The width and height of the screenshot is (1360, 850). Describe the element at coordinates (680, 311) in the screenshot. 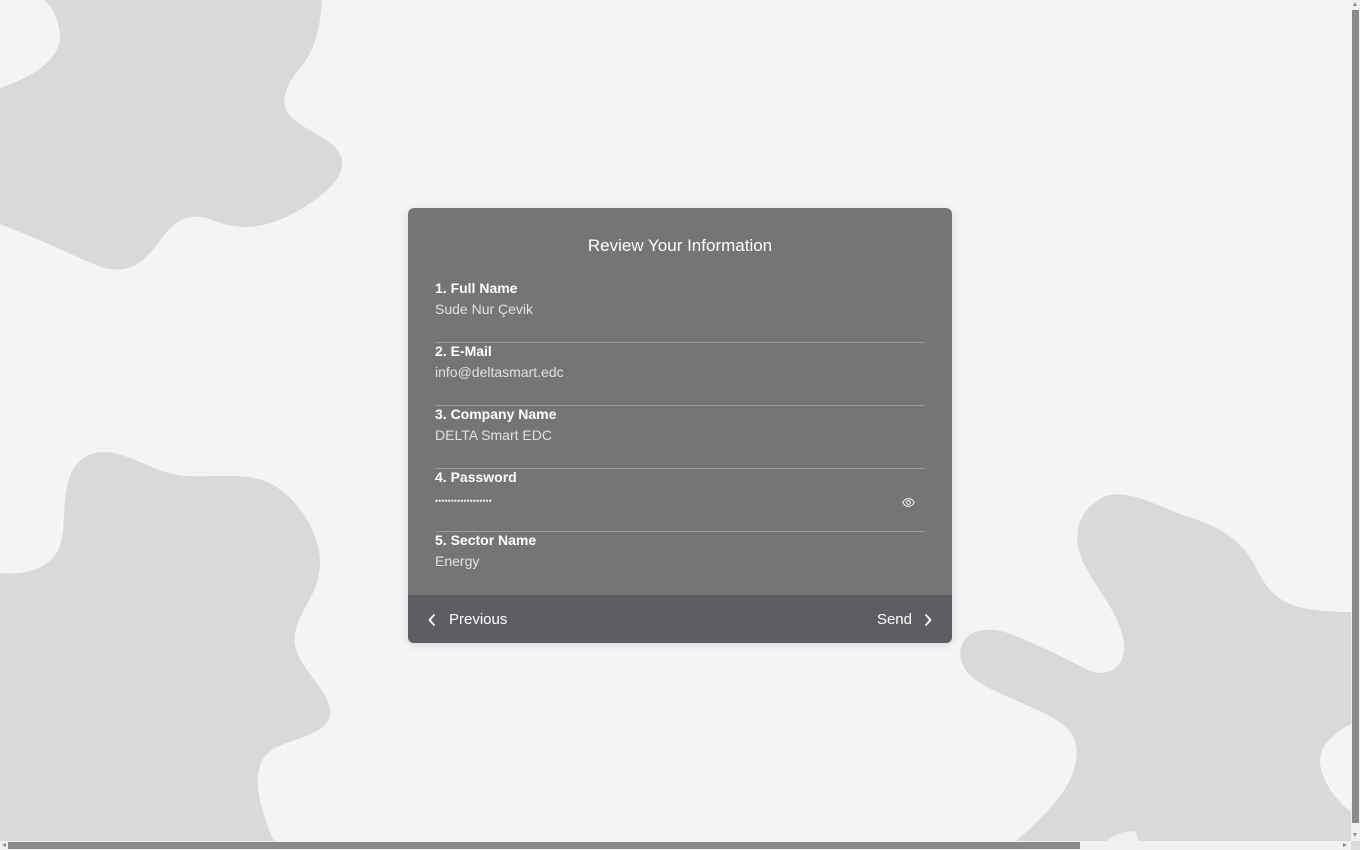

I see `field-full-name: 1. Full Name Sude Nur Çevik` at that location.